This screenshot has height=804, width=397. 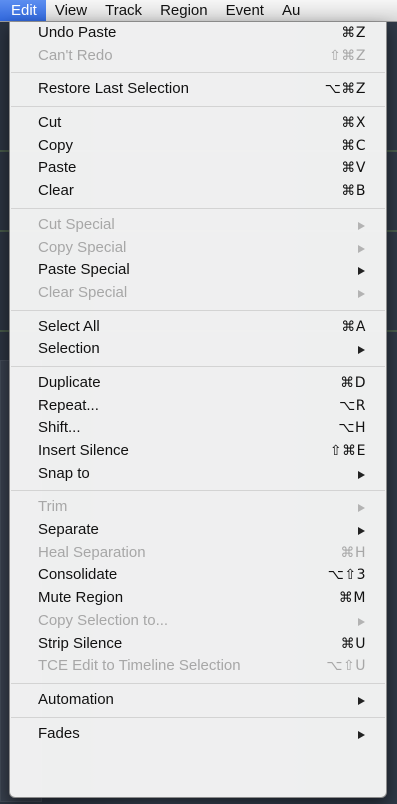 I want to click on menu-item-label: Insert Silence, so click(x=83, y=450).